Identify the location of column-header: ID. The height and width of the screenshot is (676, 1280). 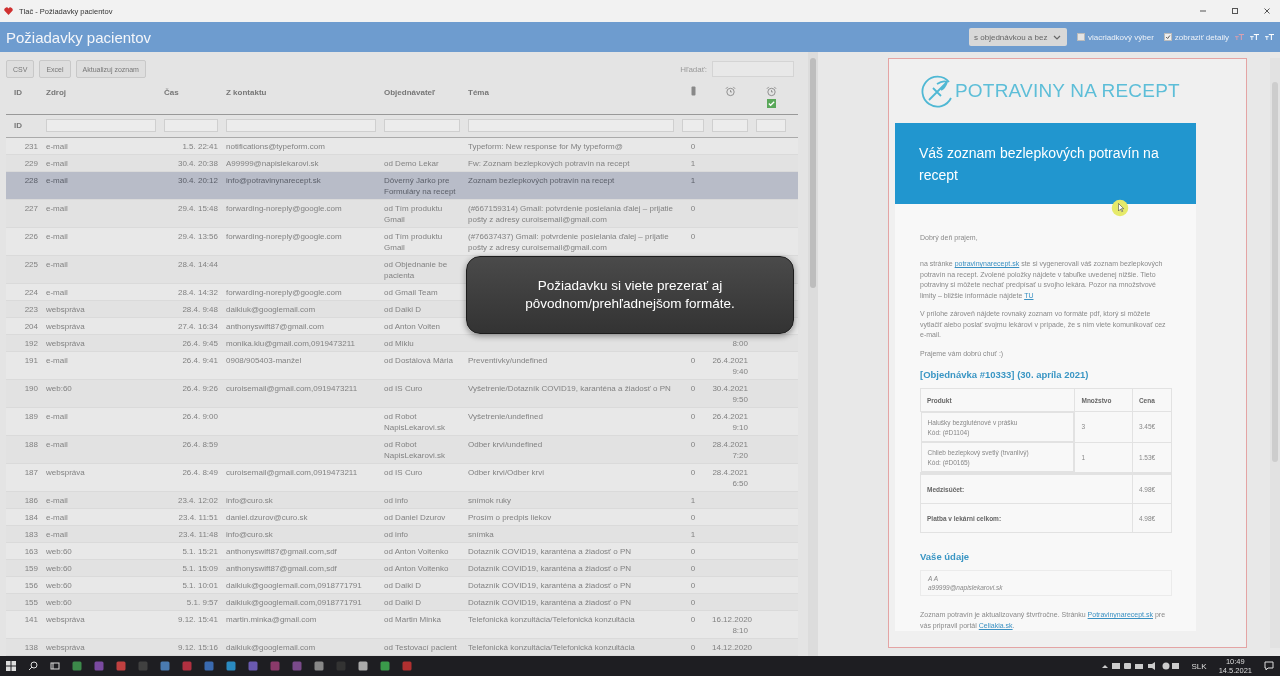
(24, 91).